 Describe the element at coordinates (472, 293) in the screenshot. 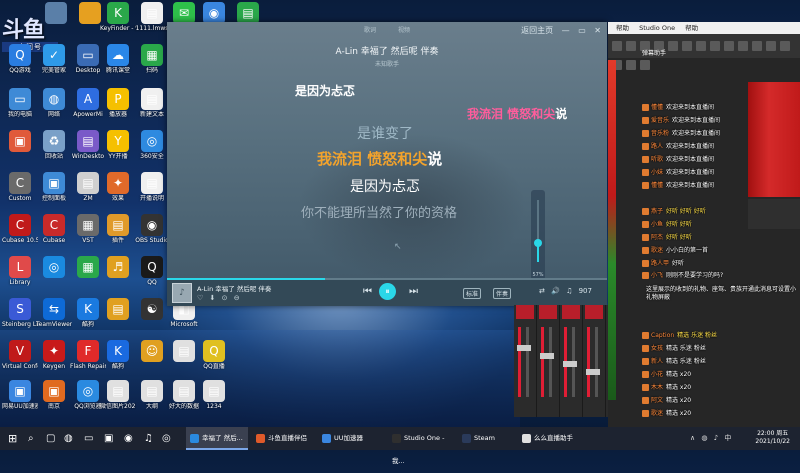

I see `quality-button: 标准` at that location.